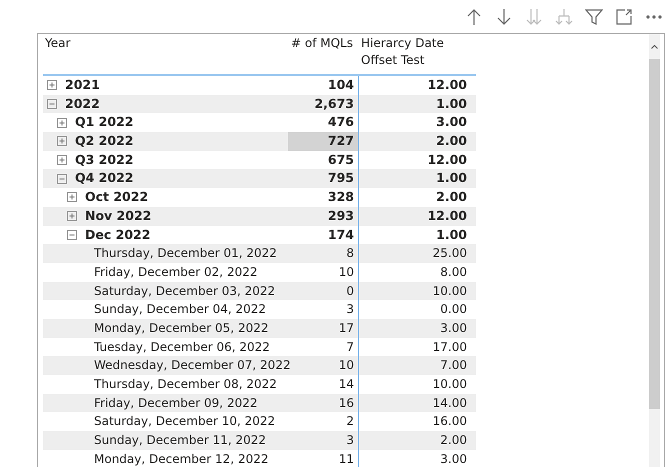 Image resolution: width=671 pixels, height=467 pixels. I want to click on column-header: Year, so click(165, 43).